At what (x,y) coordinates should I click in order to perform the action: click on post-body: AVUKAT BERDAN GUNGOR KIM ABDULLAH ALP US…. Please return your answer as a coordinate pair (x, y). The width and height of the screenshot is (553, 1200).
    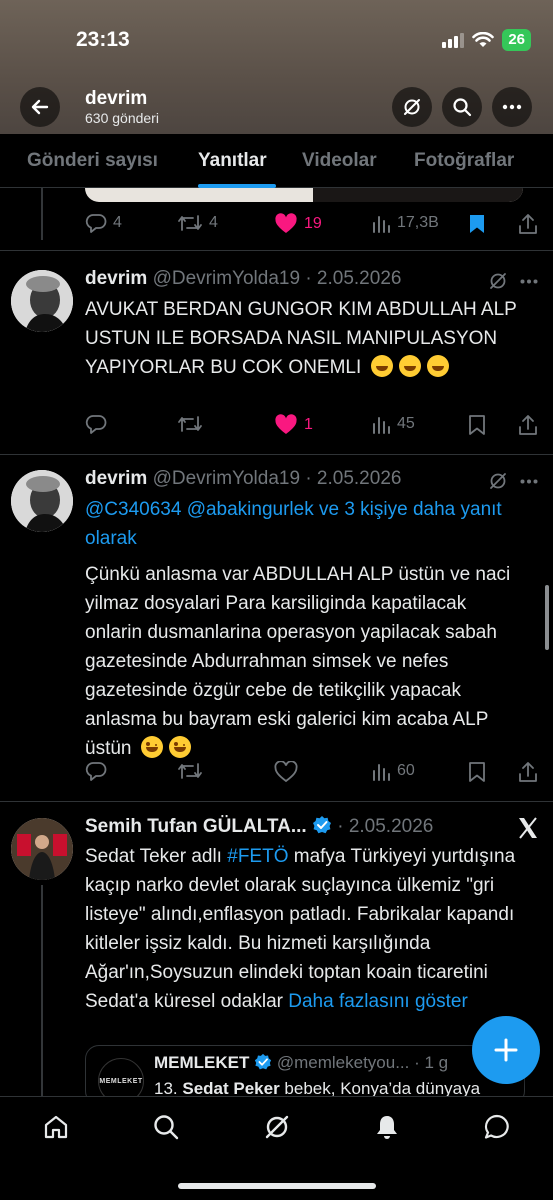
    Looking at the image, I should click on (301, 338).